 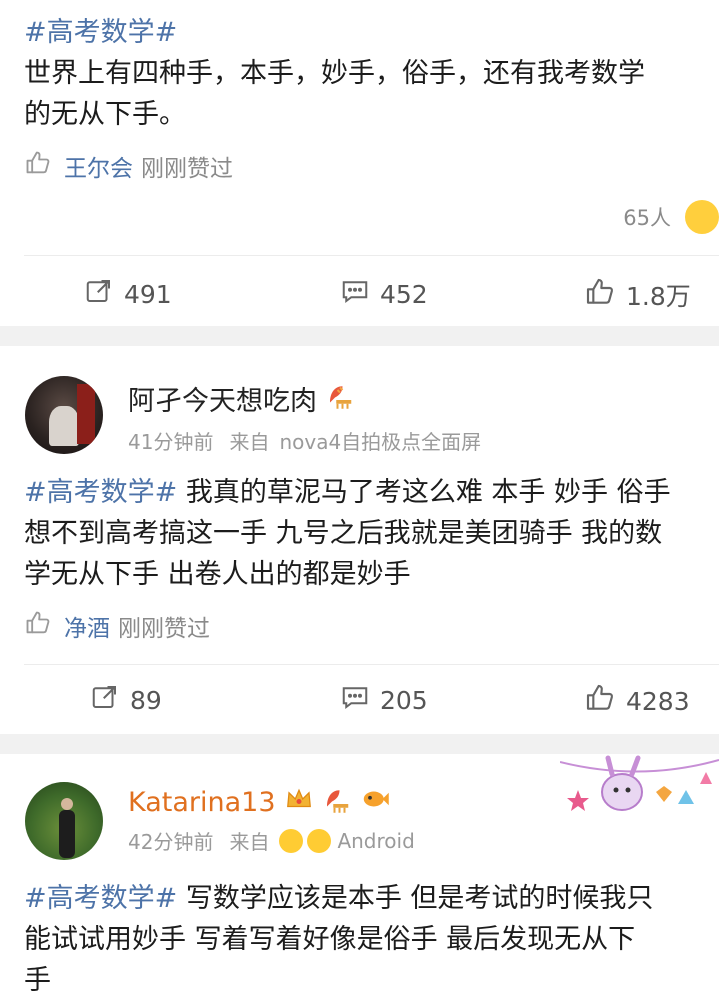 I want to click on emoji-reaction-icon, so click(x=702, y=217).